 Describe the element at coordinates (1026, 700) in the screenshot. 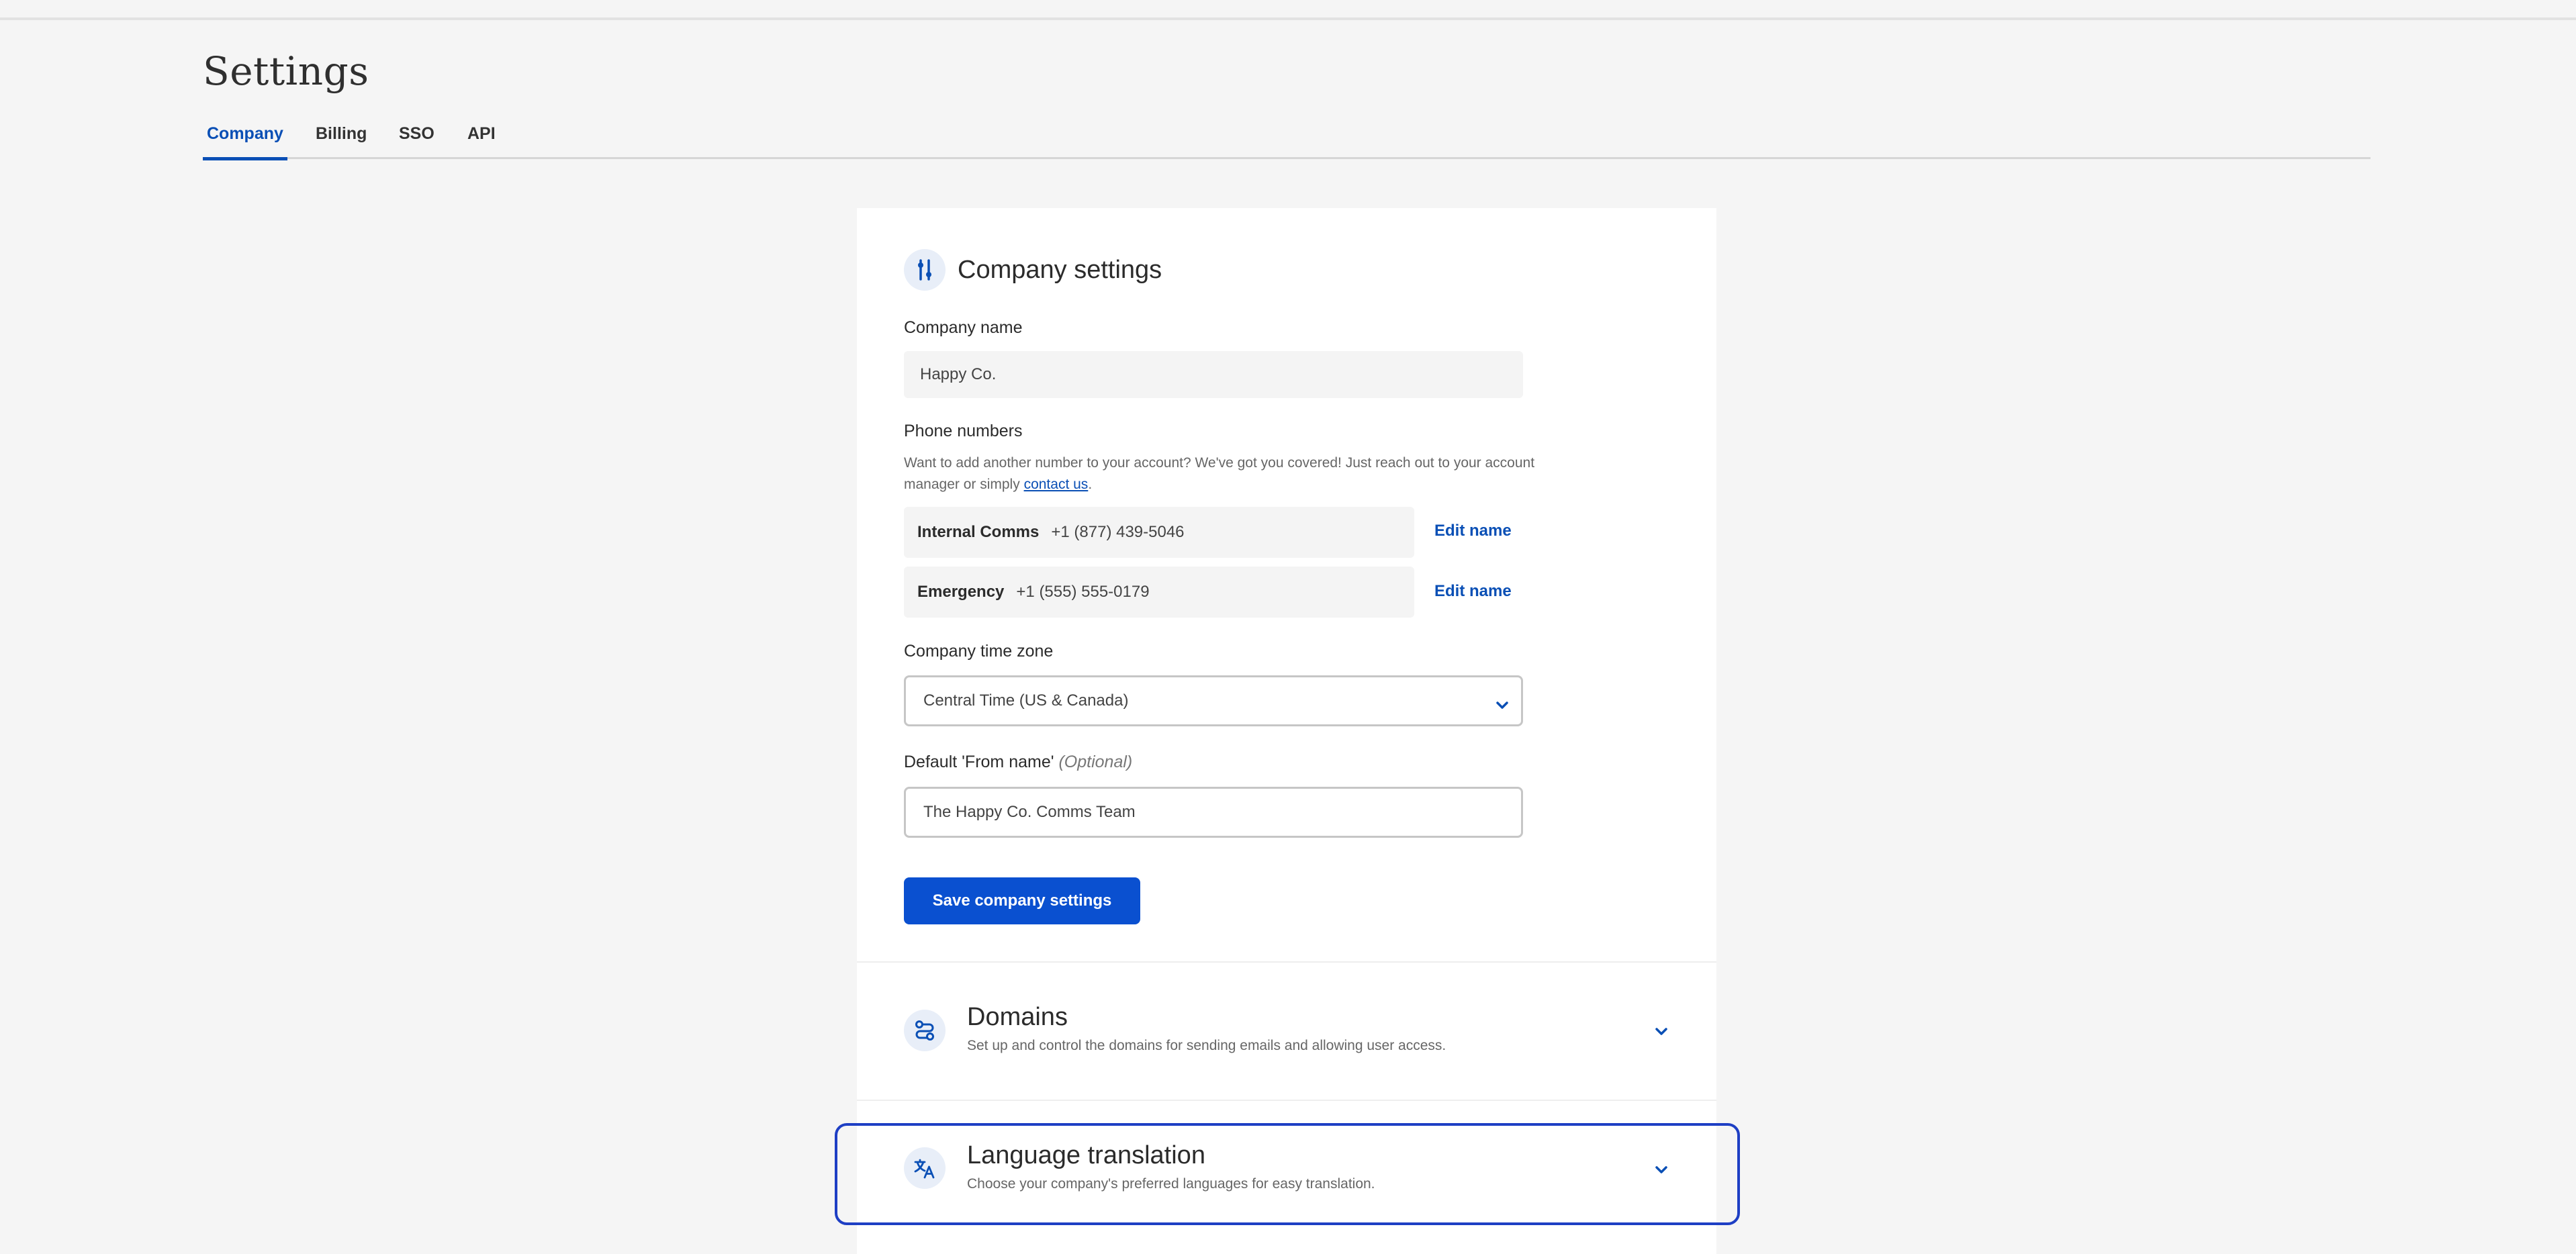

I see `time-zone-value: Central Time (US & Canada)` at that location.